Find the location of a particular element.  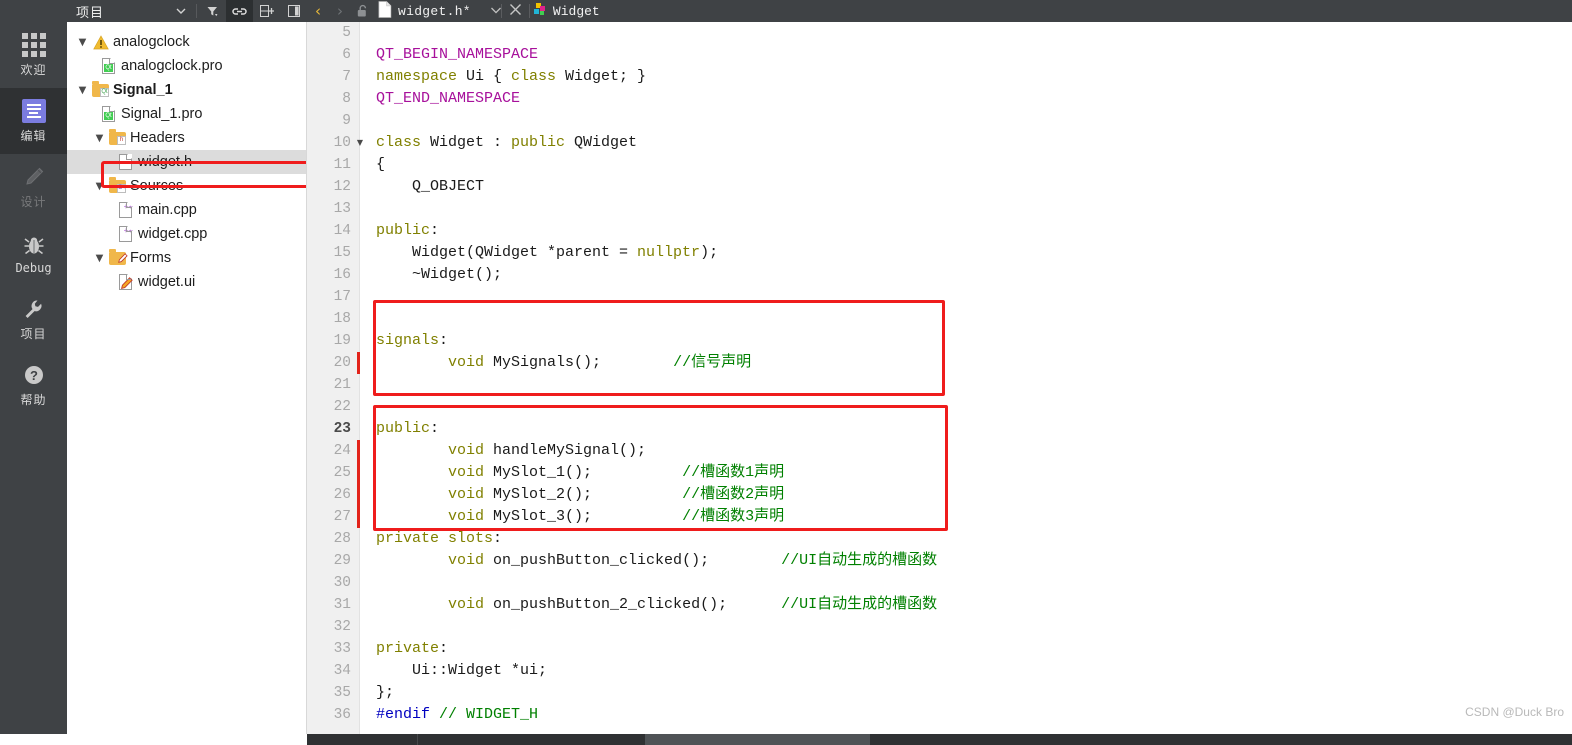

mode-item-welcome: 欢迎 is located at coordinates (33, 55).